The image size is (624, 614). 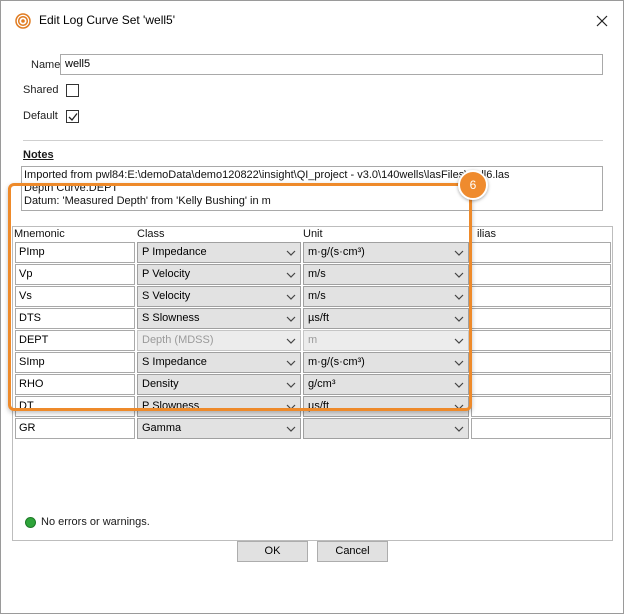 What do you see at coordinates (272, 551) in the screenshot?
I see `ok-button: OK` at bounding box center [272, 551].